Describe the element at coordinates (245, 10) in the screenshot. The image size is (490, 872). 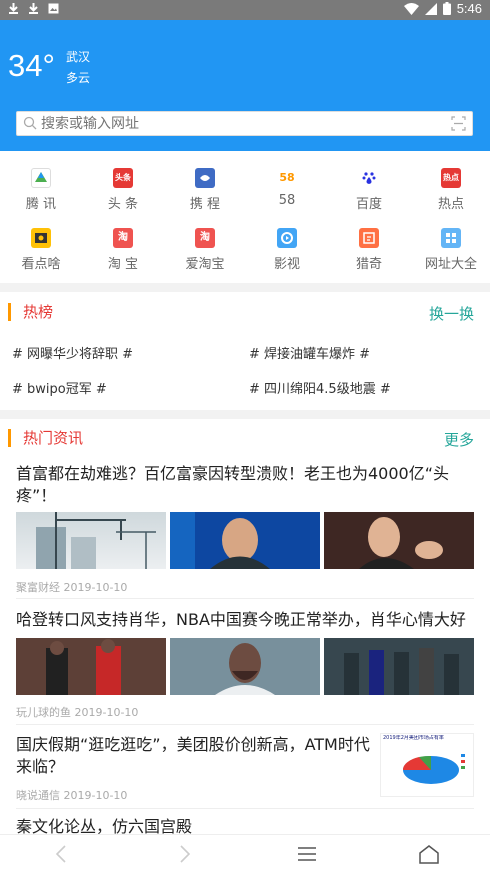
I see `status-bar: 5:46` at that location.